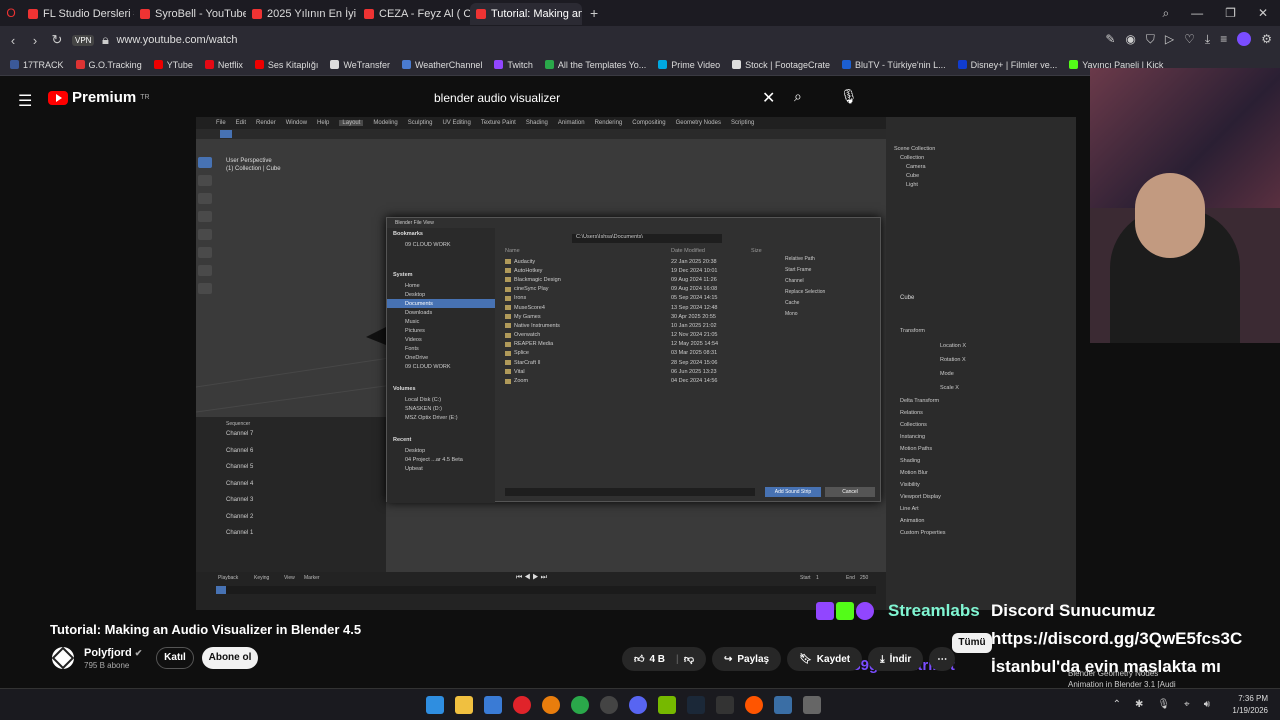 This screenshot has height=720, width=1280. What do you see at coordinates (812, 705) in the screenshot?
I see `settings-app-icon` at bounding box center [812, 705].